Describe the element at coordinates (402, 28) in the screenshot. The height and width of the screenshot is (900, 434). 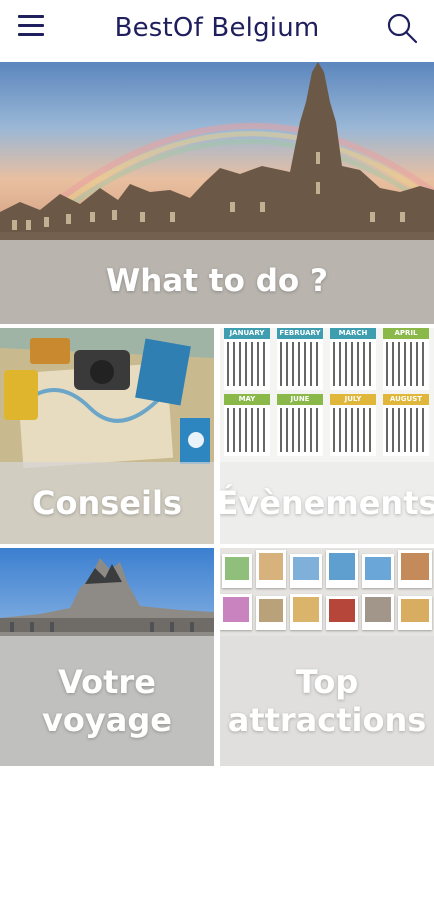
I see `search-icon` at that location.